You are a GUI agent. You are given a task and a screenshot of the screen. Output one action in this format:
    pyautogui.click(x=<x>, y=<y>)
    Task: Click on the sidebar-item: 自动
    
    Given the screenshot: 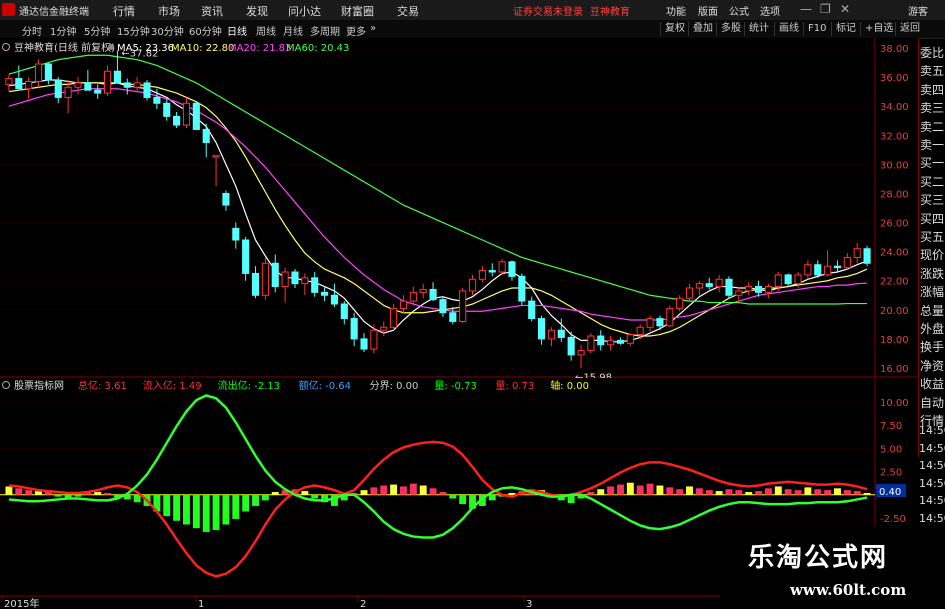 What is the action you would take?
    pyautogui.click(x=932, y=402)
    